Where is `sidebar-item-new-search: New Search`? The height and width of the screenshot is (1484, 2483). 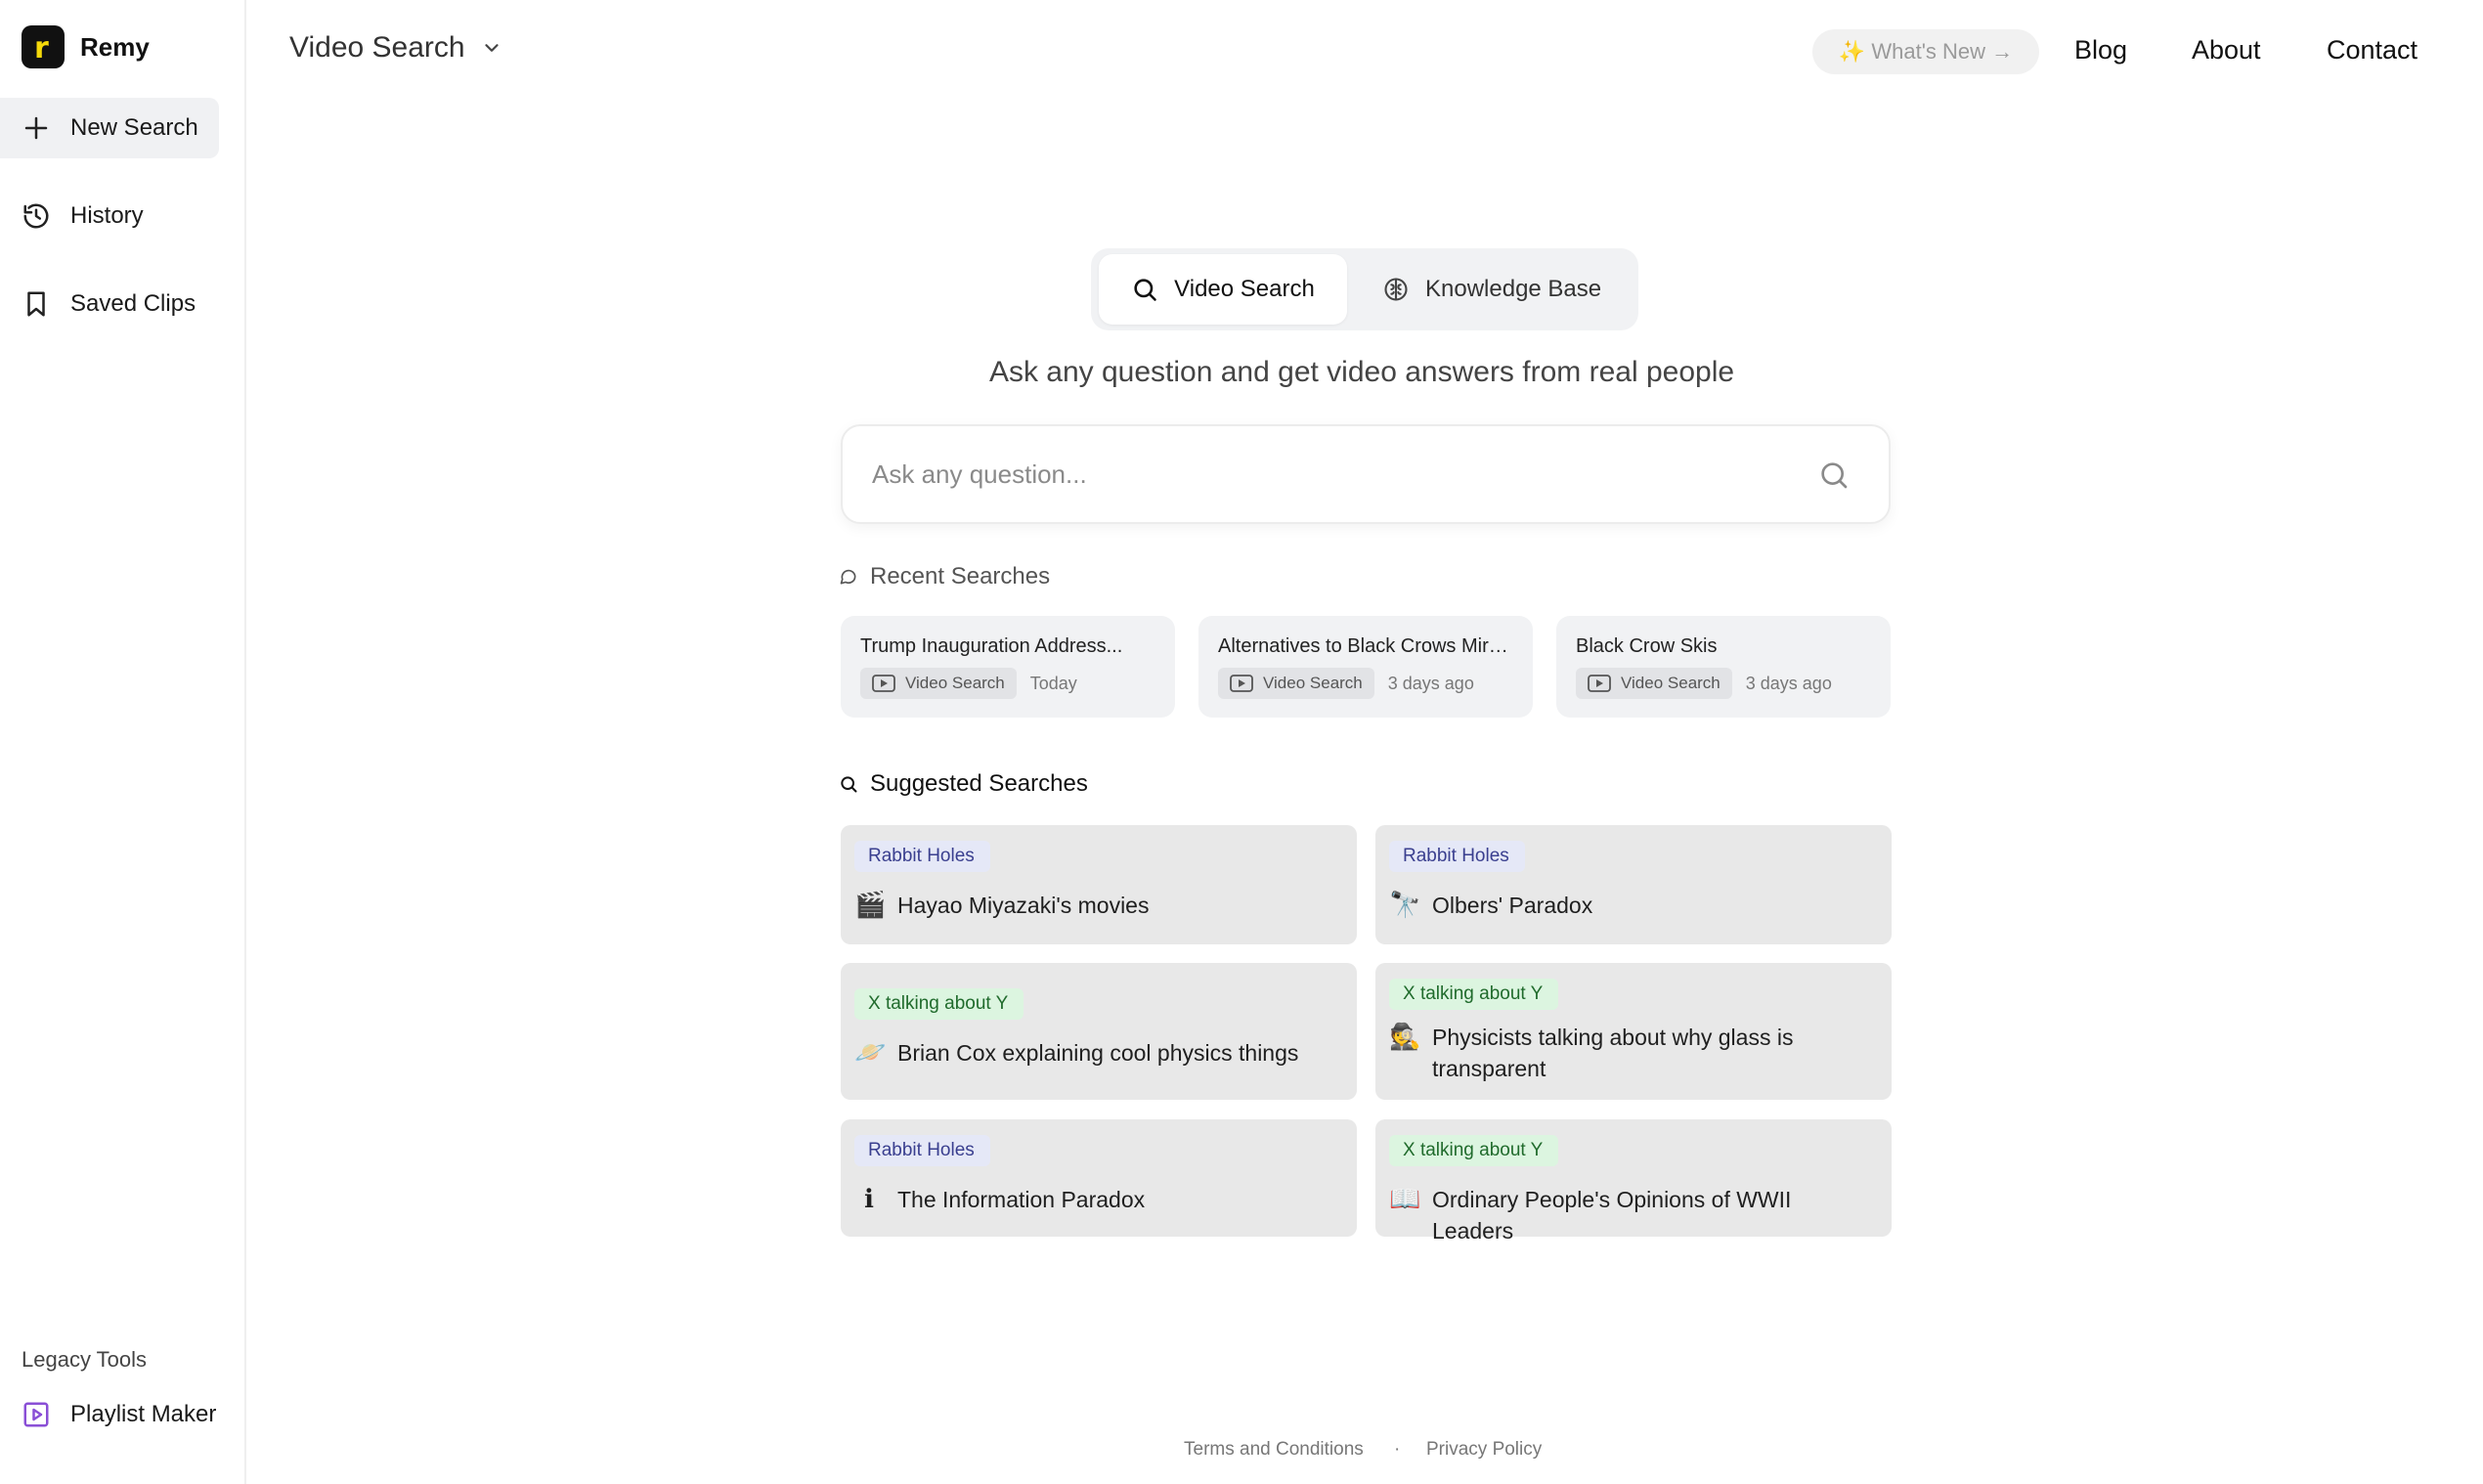 sidebar-item-new-search: New Search is located at coordinates (109, 128).